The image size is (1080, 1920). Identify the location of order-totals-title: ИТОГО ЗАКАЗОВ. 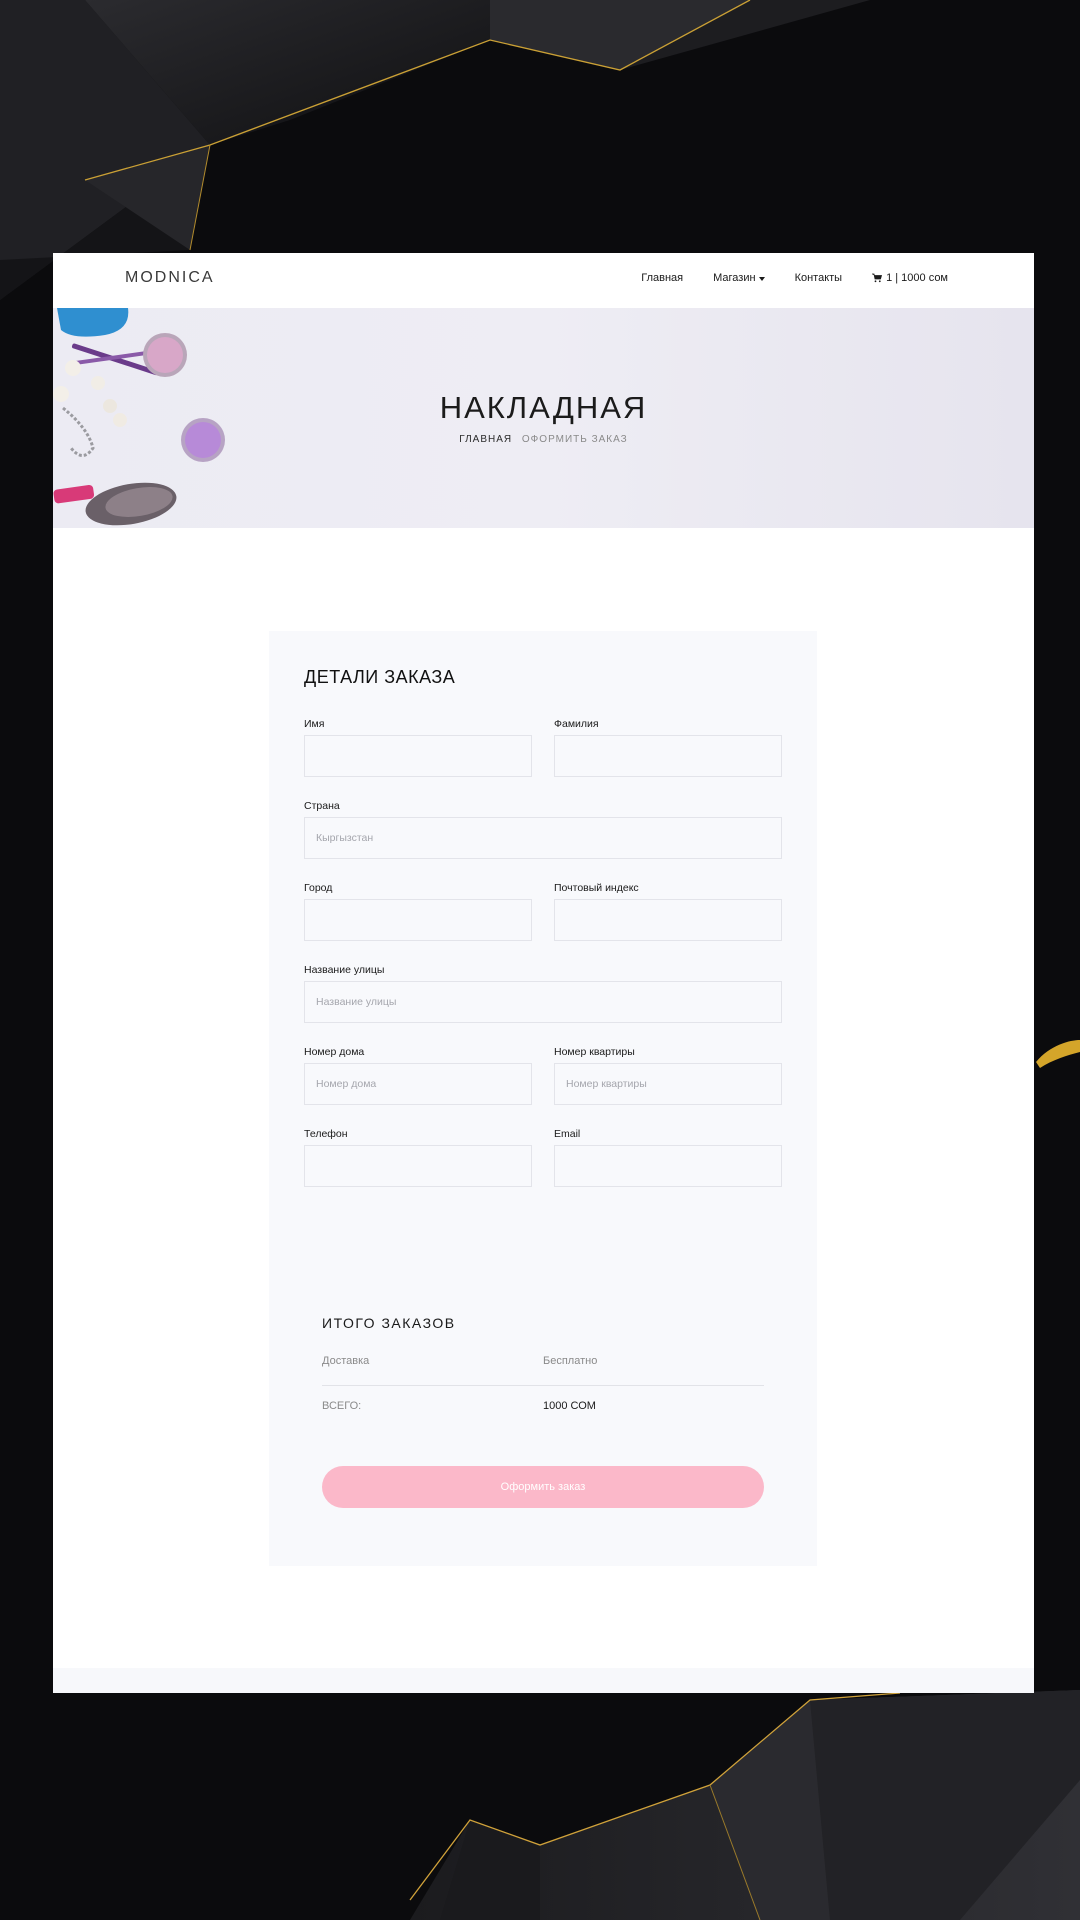
(389, 1323).